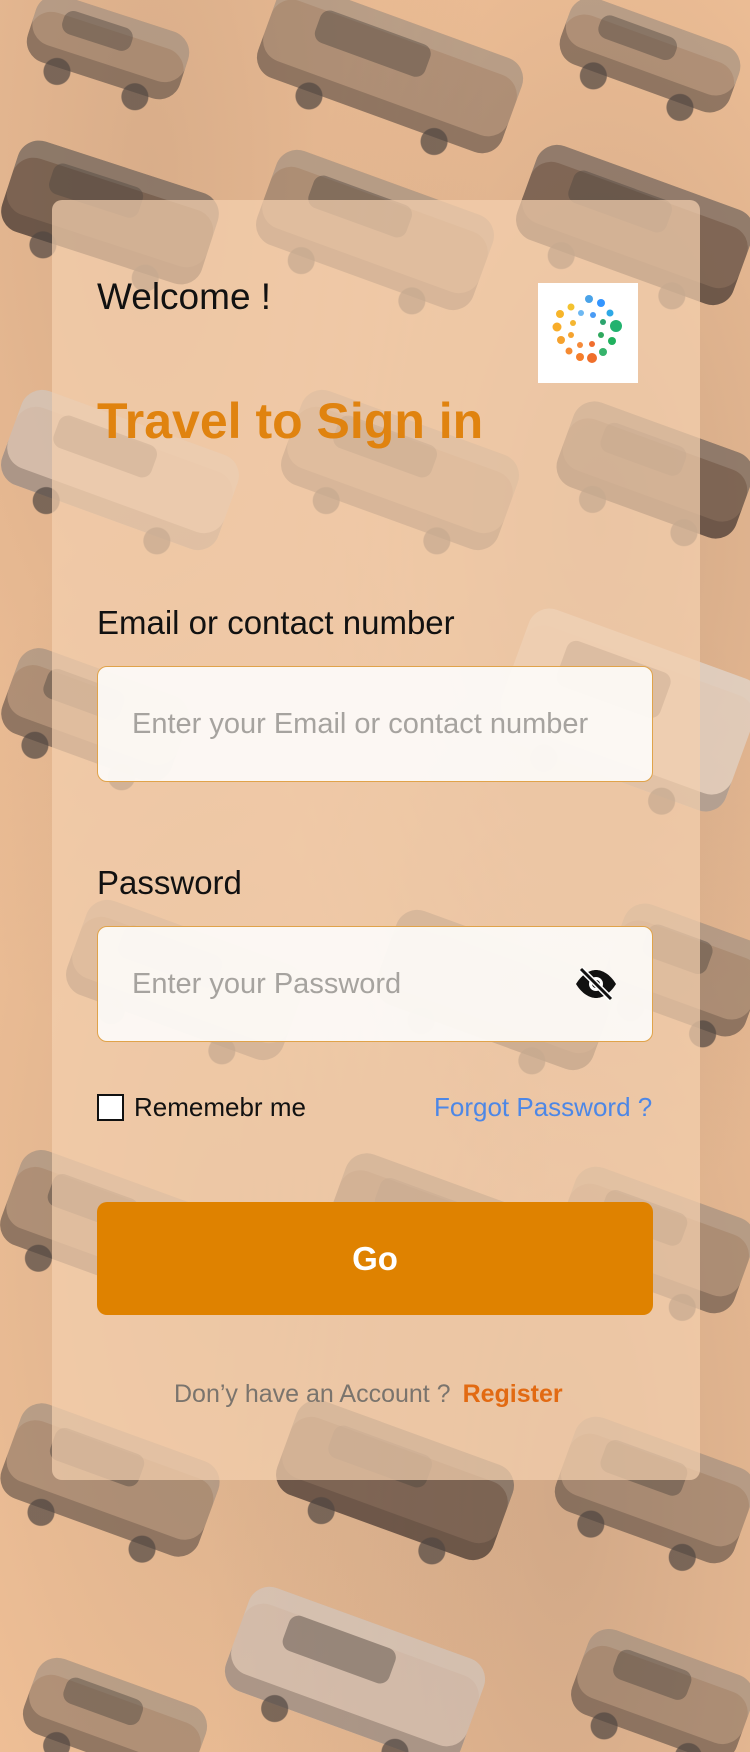 This screenshot has height=1752, width=750. I want to click on register-prompt: Don’y have an Account ? Register, so click(368, 1394).